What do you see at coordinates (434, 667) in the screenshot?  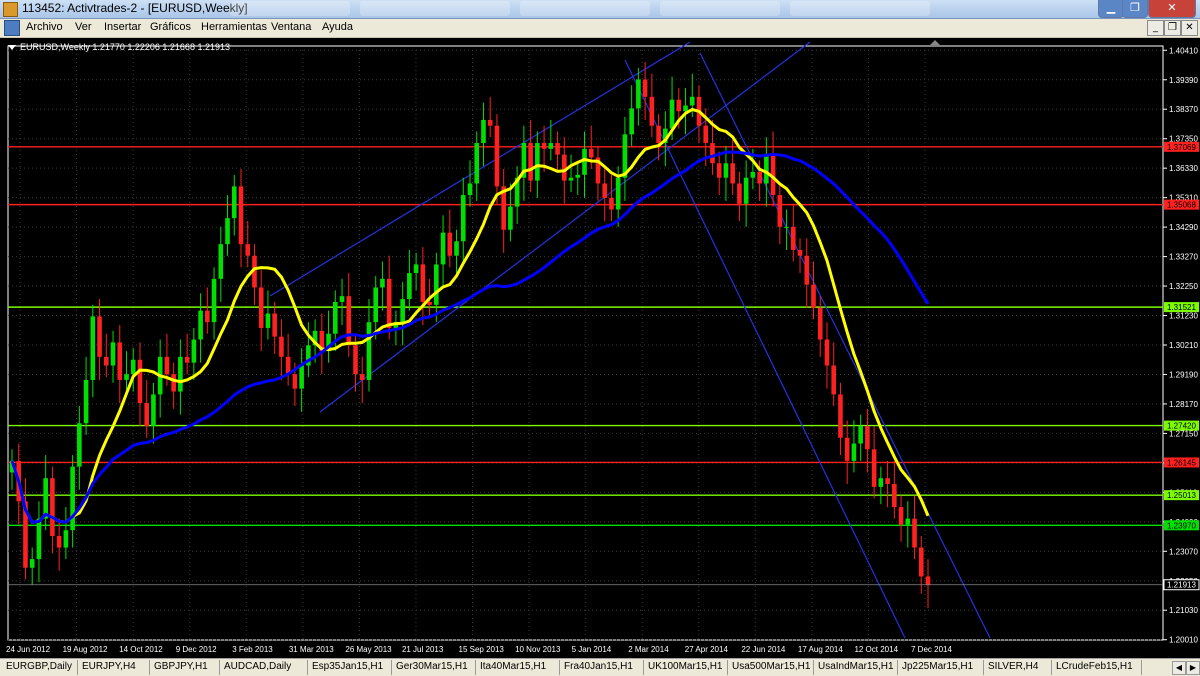 I see `chart-tab: Ger30Mar15,H1` at bounding box center [434, 667].